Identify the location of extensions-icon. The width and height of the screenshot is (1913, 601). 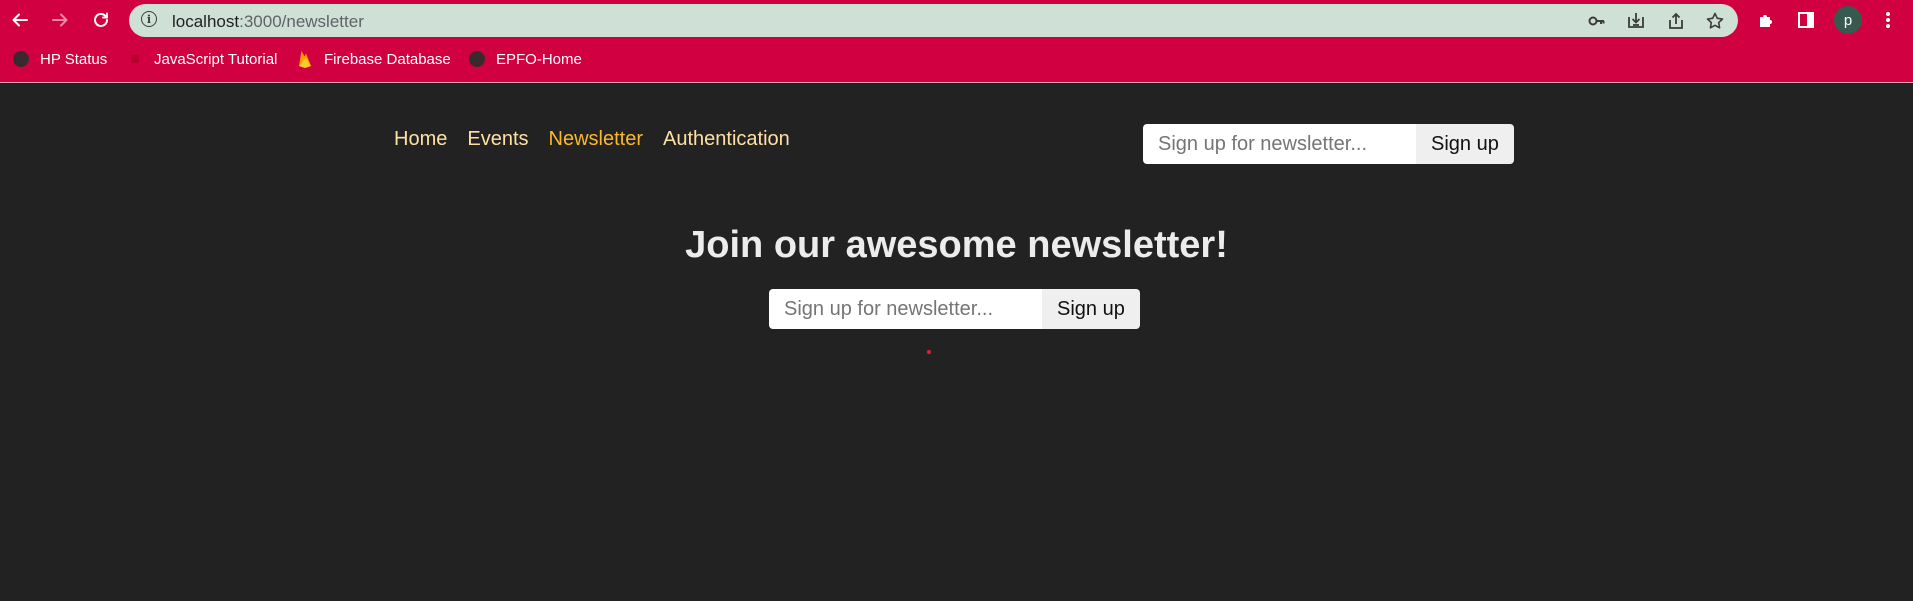
(1766, 20).